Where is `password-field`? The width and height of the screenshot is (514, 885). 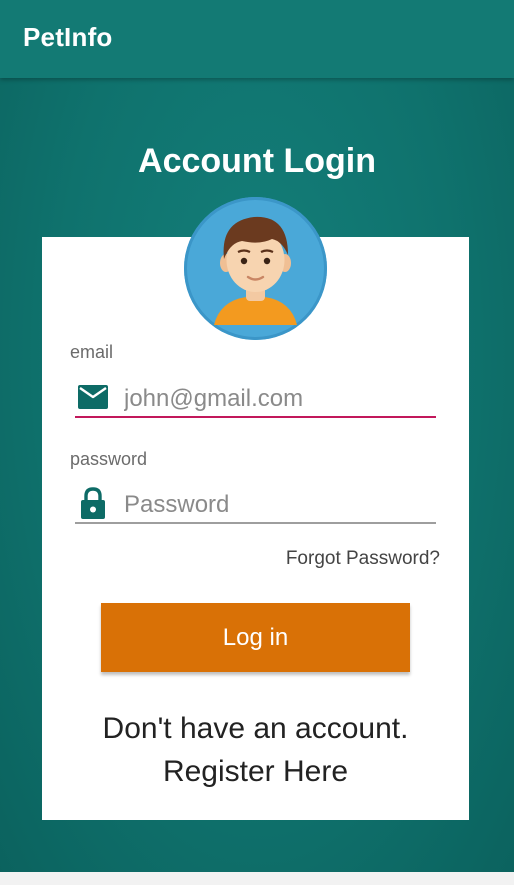
password-field is located at coordinates (278, 505).